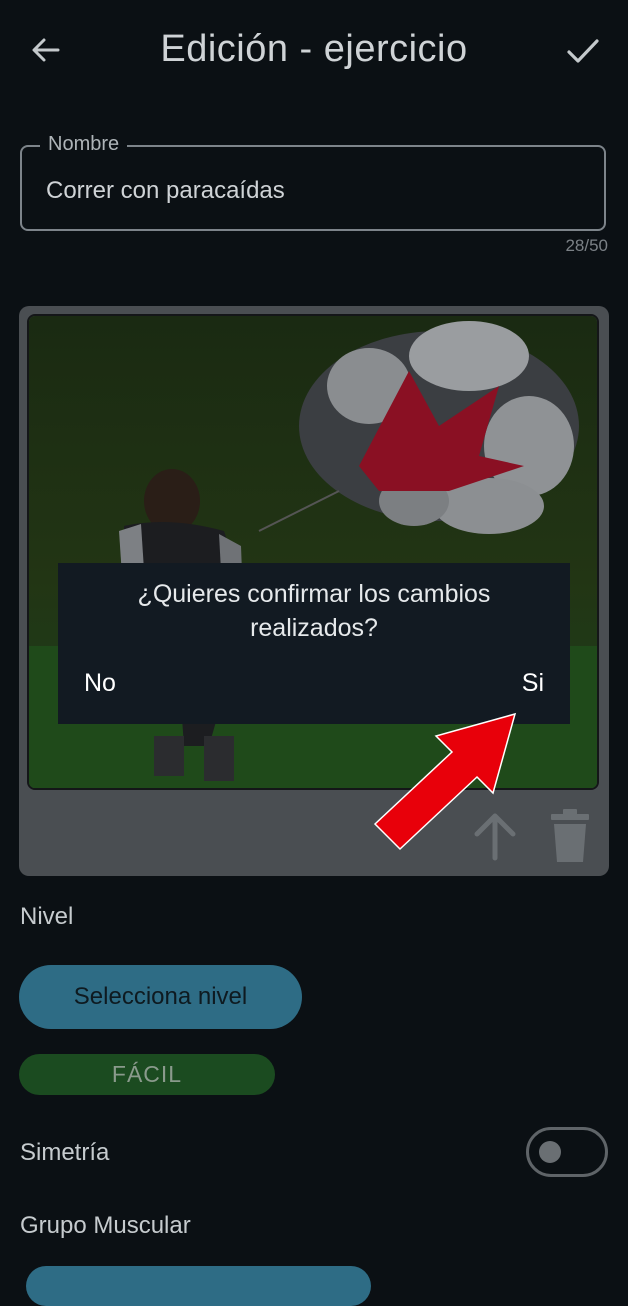 The height and width of the screenshot is (1306, 628). Describe the element at coordinates (100, 683) in the screenshot. I see `dialog-no-button: No` at that location.